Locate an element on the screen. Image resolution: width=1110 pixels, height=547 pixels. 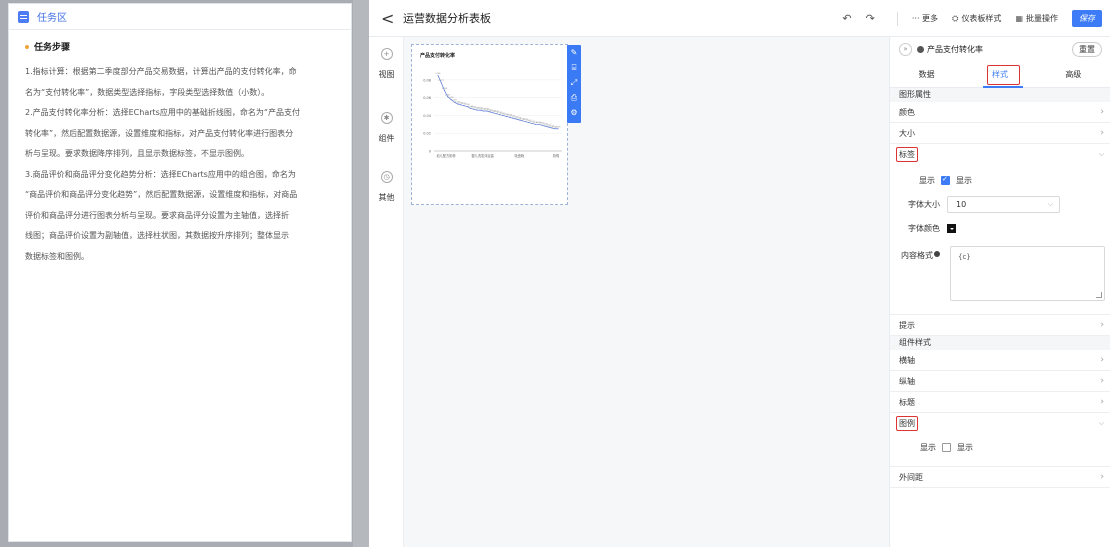
step-line: 1.指标计算：根据第二季度部分产品交易数据，计算出产品的支付转化率，命 is located at coordinates (161, 71).